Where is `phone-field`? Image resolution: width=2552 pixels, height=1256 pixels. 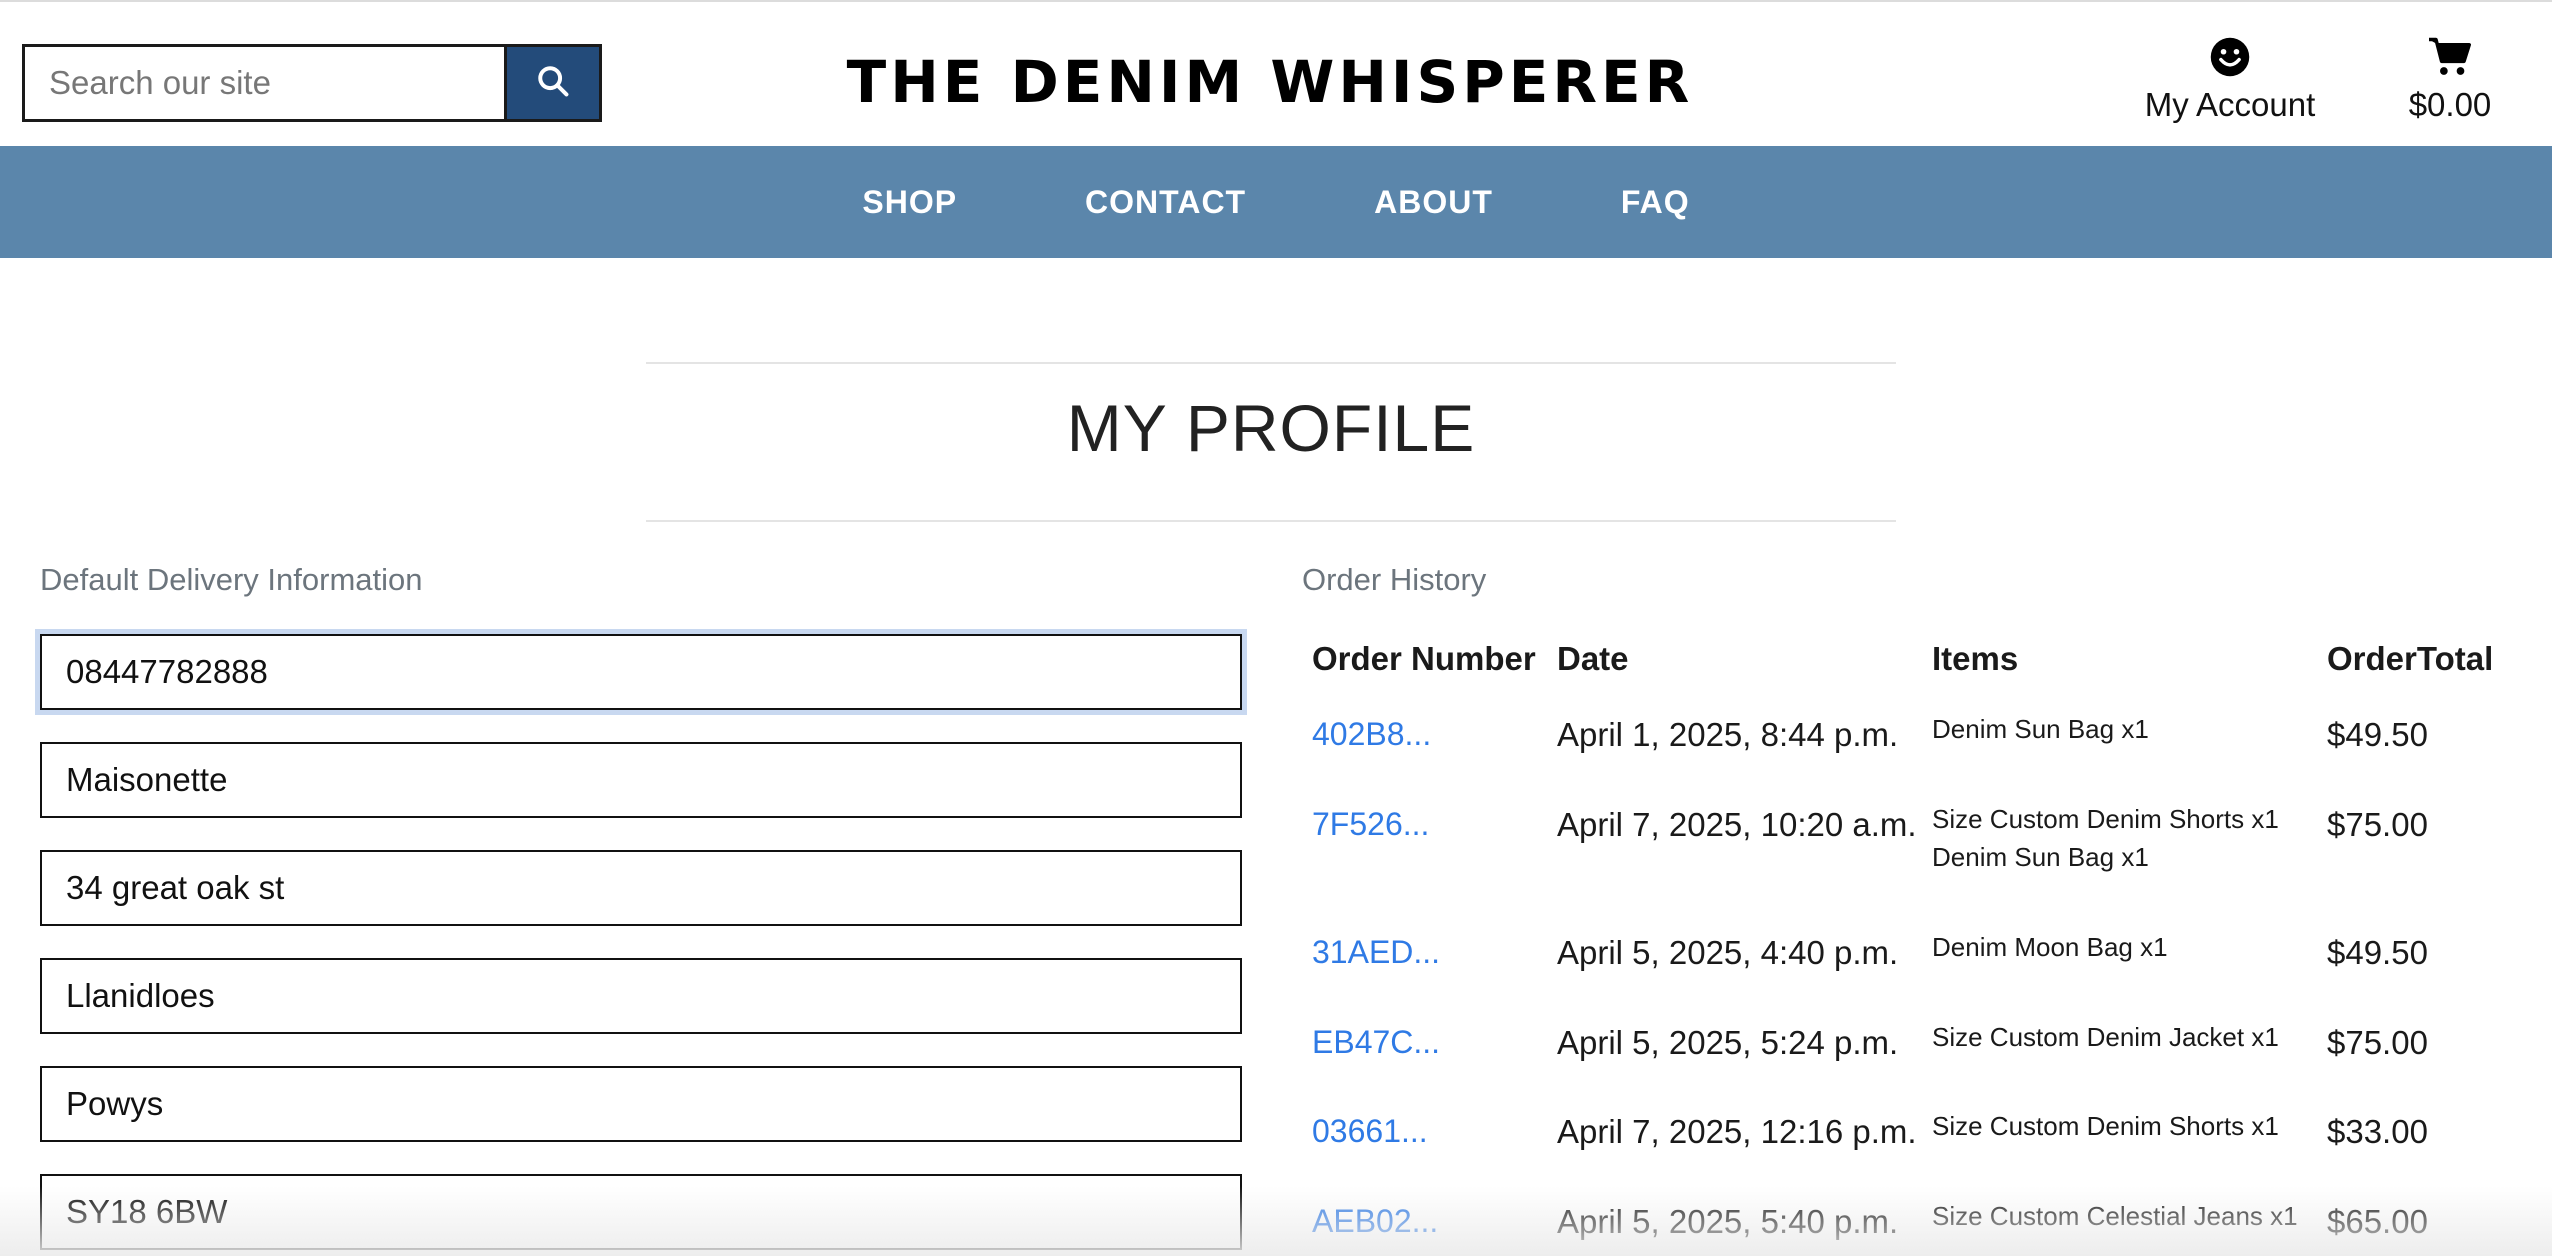
phone-field is located at coordinates (641, 672).